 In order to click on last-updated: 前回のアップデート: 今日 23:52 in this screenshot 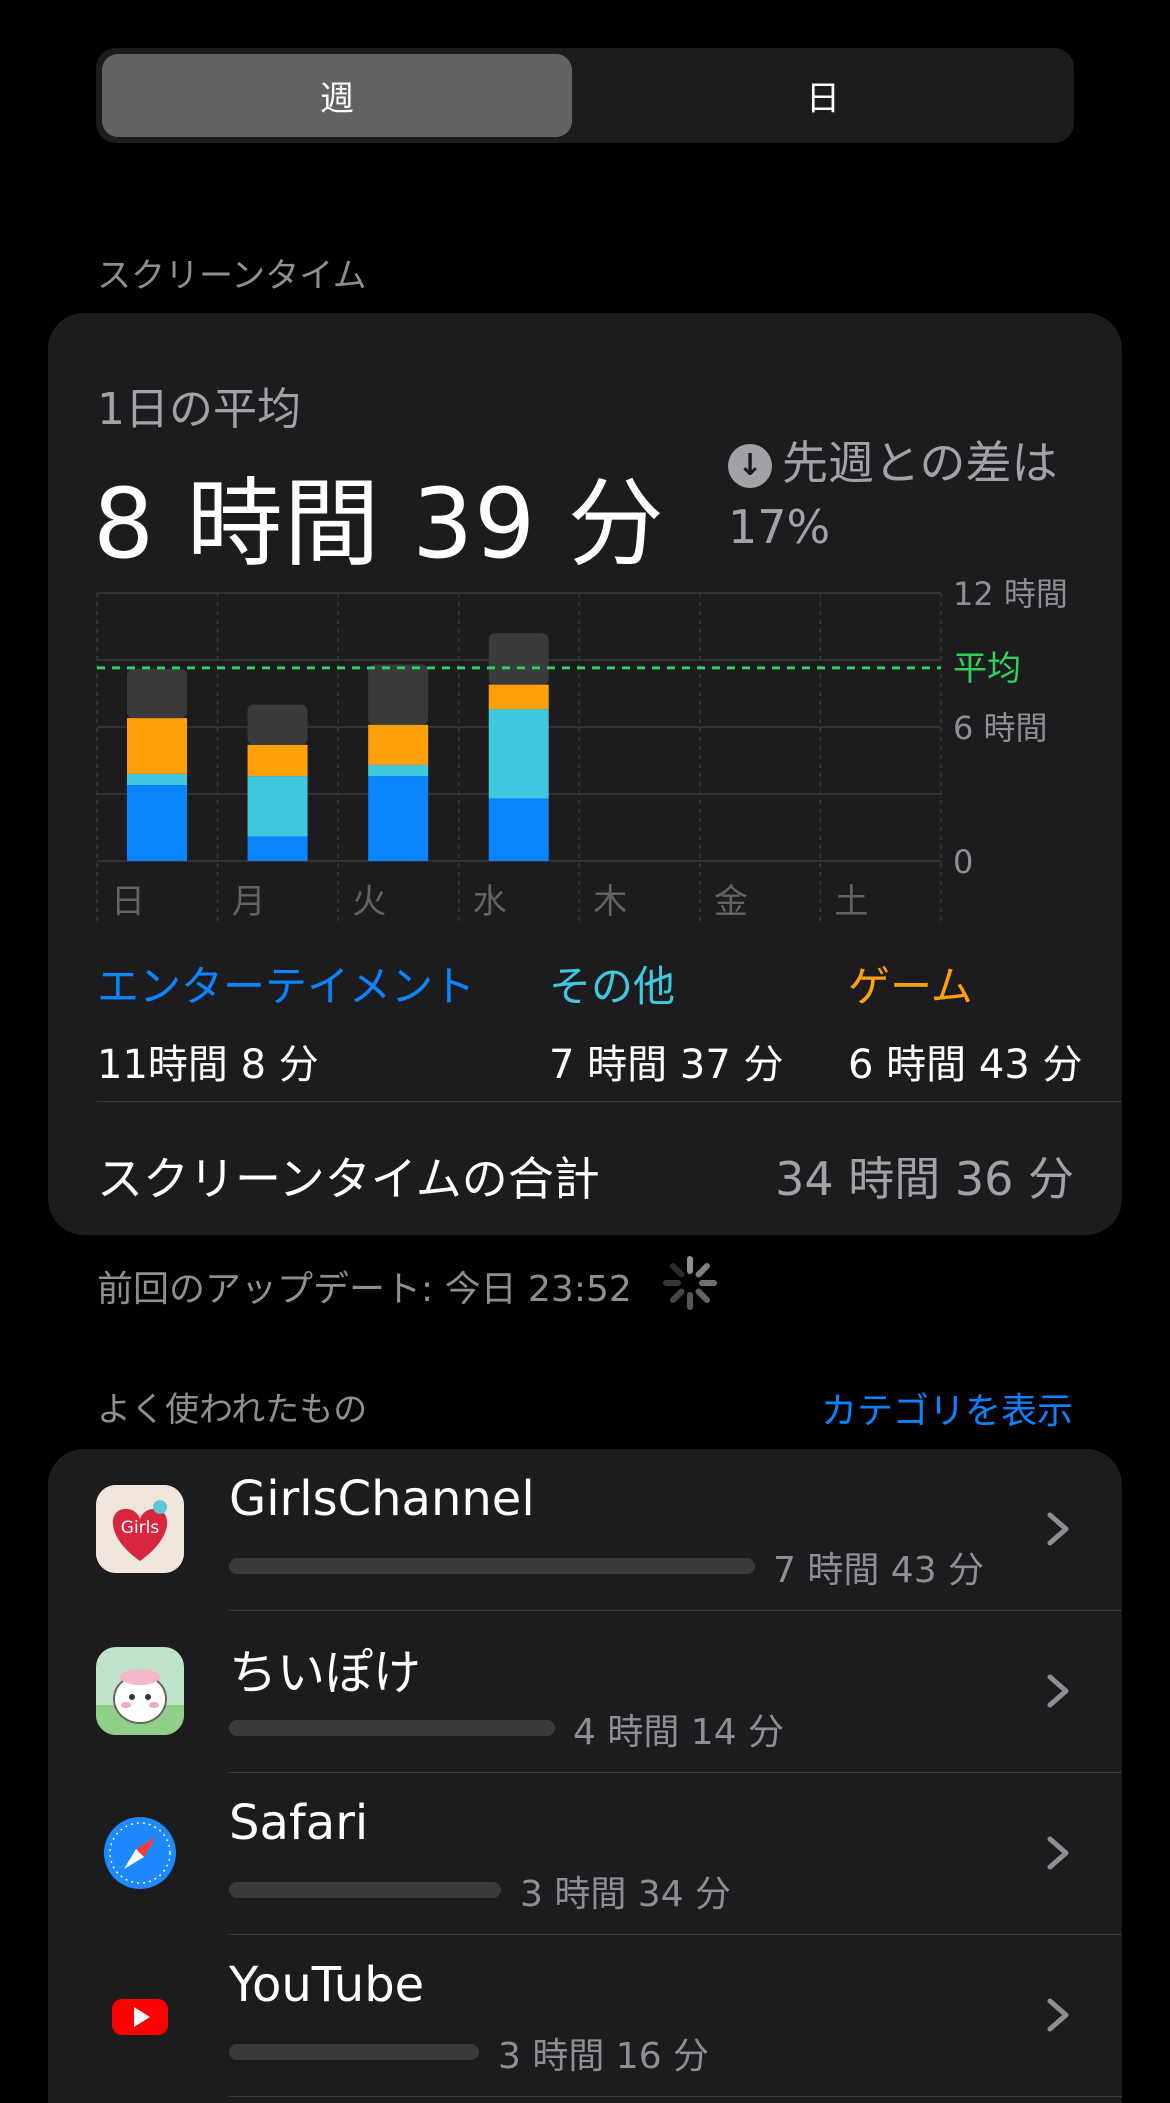, I will do `click(364, 1289)`.